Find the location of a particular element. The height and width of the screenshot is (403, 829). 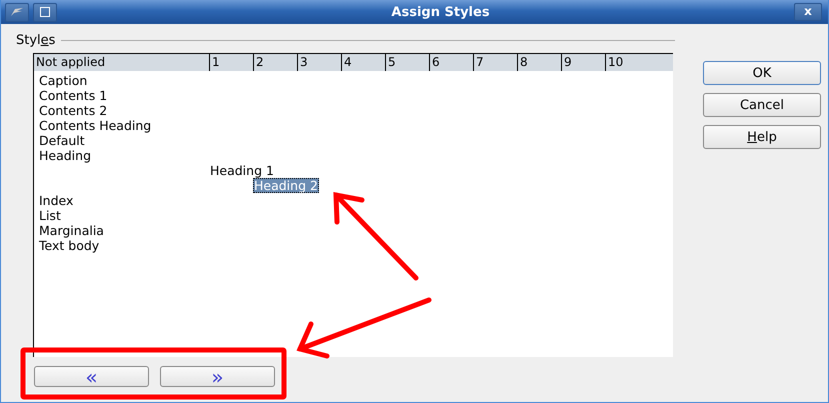

column-header: Not applied is located at coordinates (121, 62).